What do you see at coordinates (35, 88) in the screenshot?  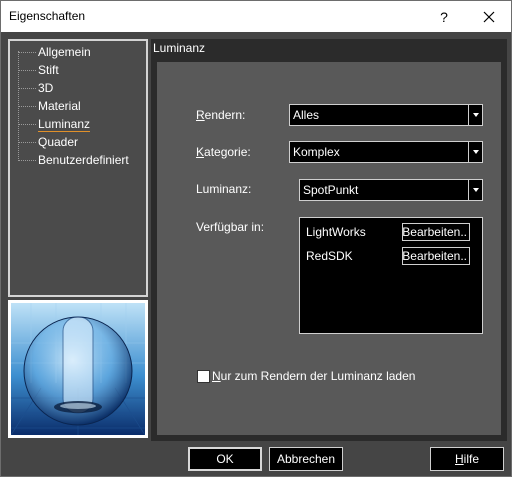 I see `tree-item-3d: 3D` at bounding box center [35, 88].